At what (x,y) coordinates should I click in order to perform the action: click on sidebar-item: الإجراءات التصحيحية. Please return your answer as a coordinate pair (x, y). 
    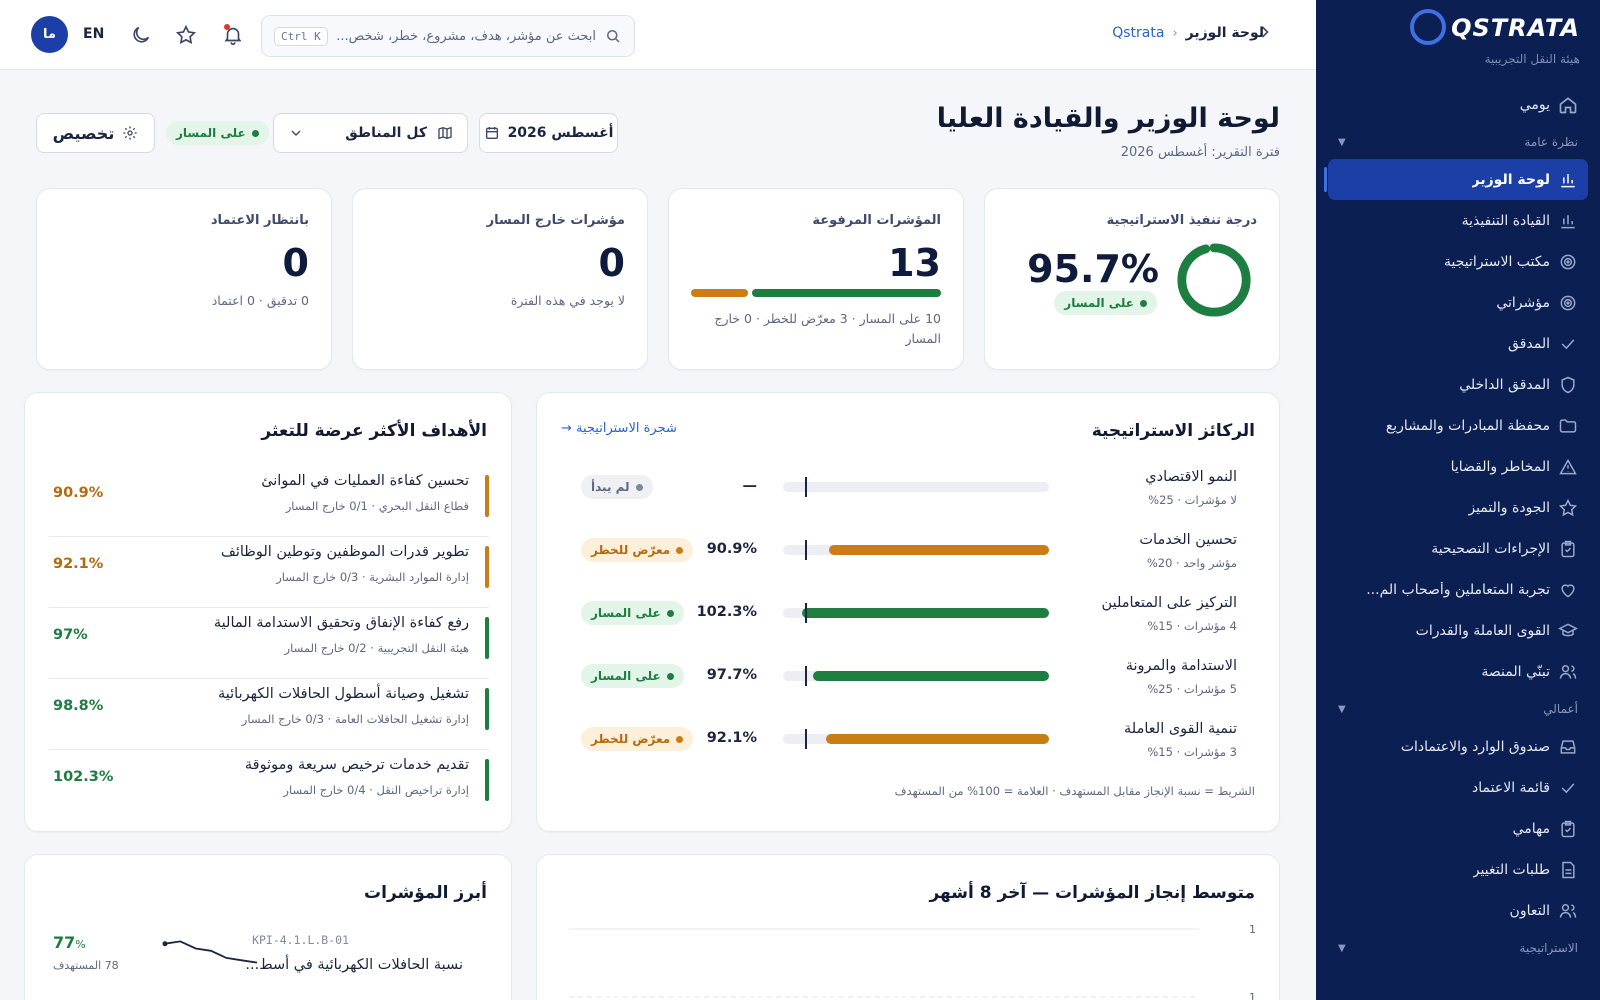
    Looking at the image, I should click on (1458, 548).